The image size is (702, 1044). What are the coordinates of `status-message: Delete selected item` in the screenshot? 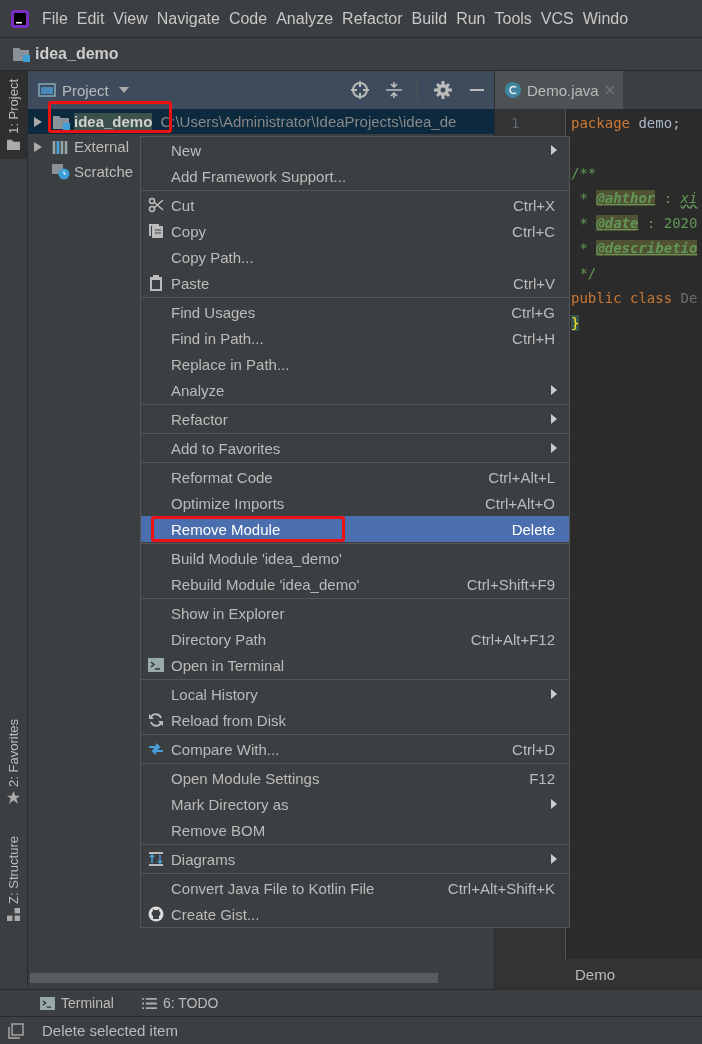 It's located at (110, 1030).